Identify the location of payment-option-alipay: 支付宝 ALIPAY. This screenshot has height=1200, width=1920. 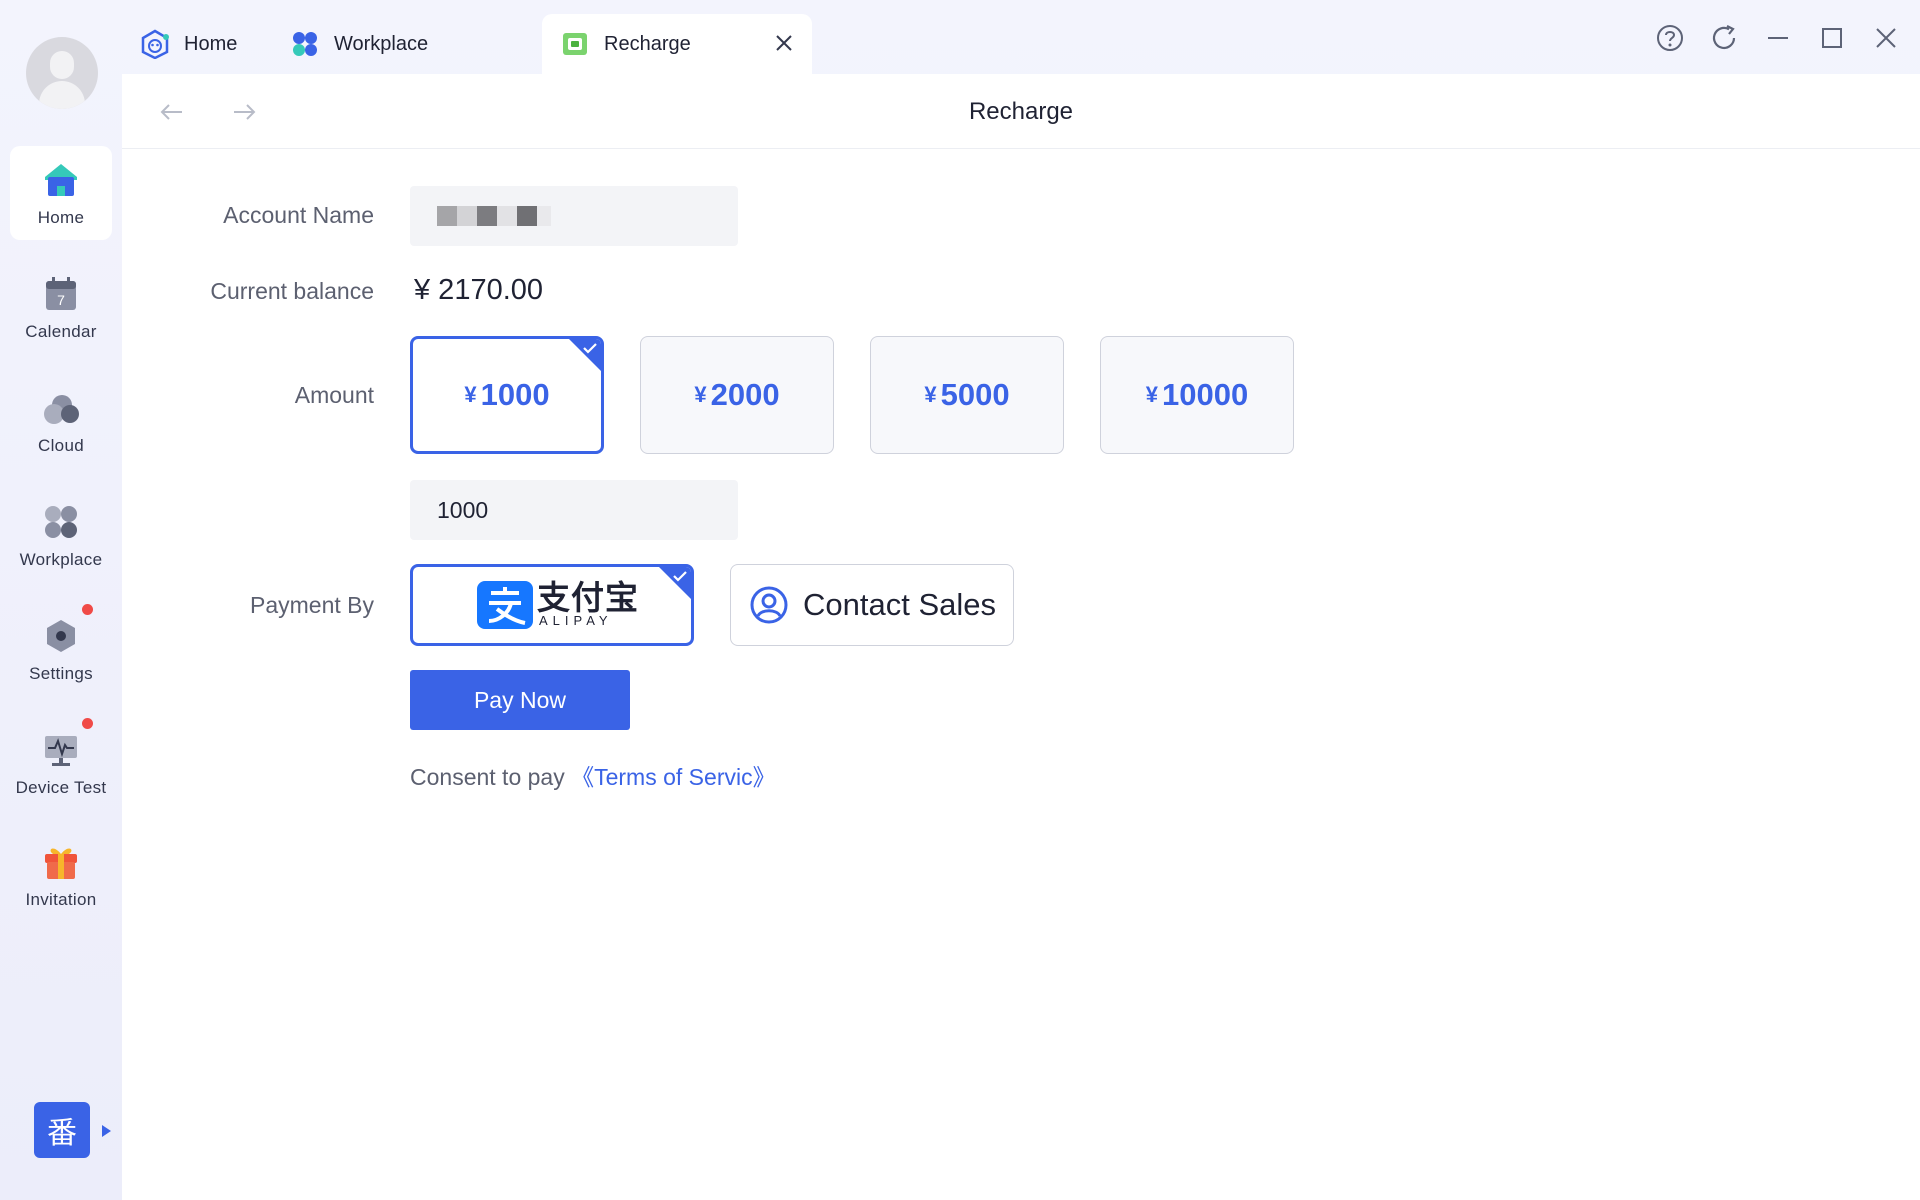
(552, 605).